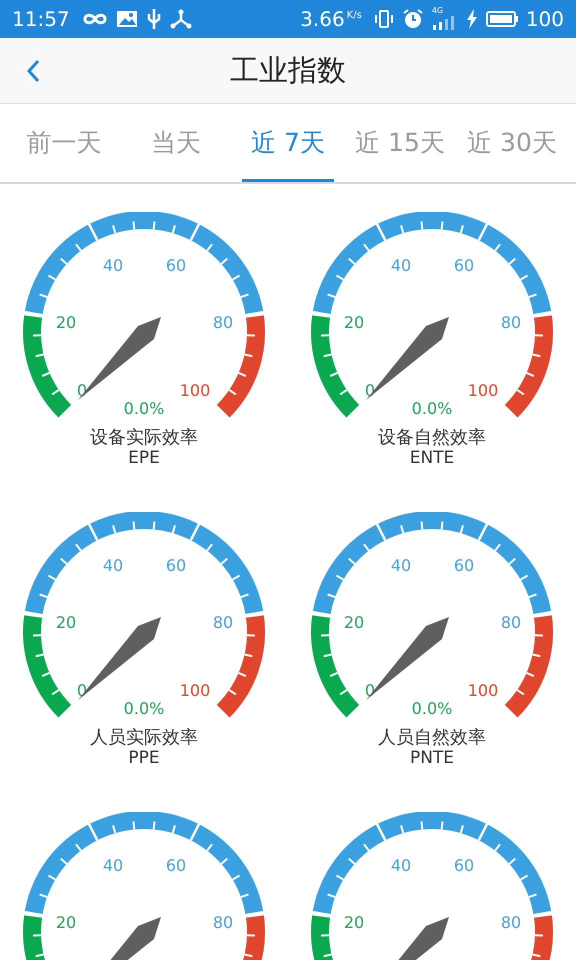 Image resolution: width=576 pixels, height=960 pixels. What do you see at coordinates (322, 19) in the screenshot?
I see `network-speed: 3.66` at bounding box center [322, 19].